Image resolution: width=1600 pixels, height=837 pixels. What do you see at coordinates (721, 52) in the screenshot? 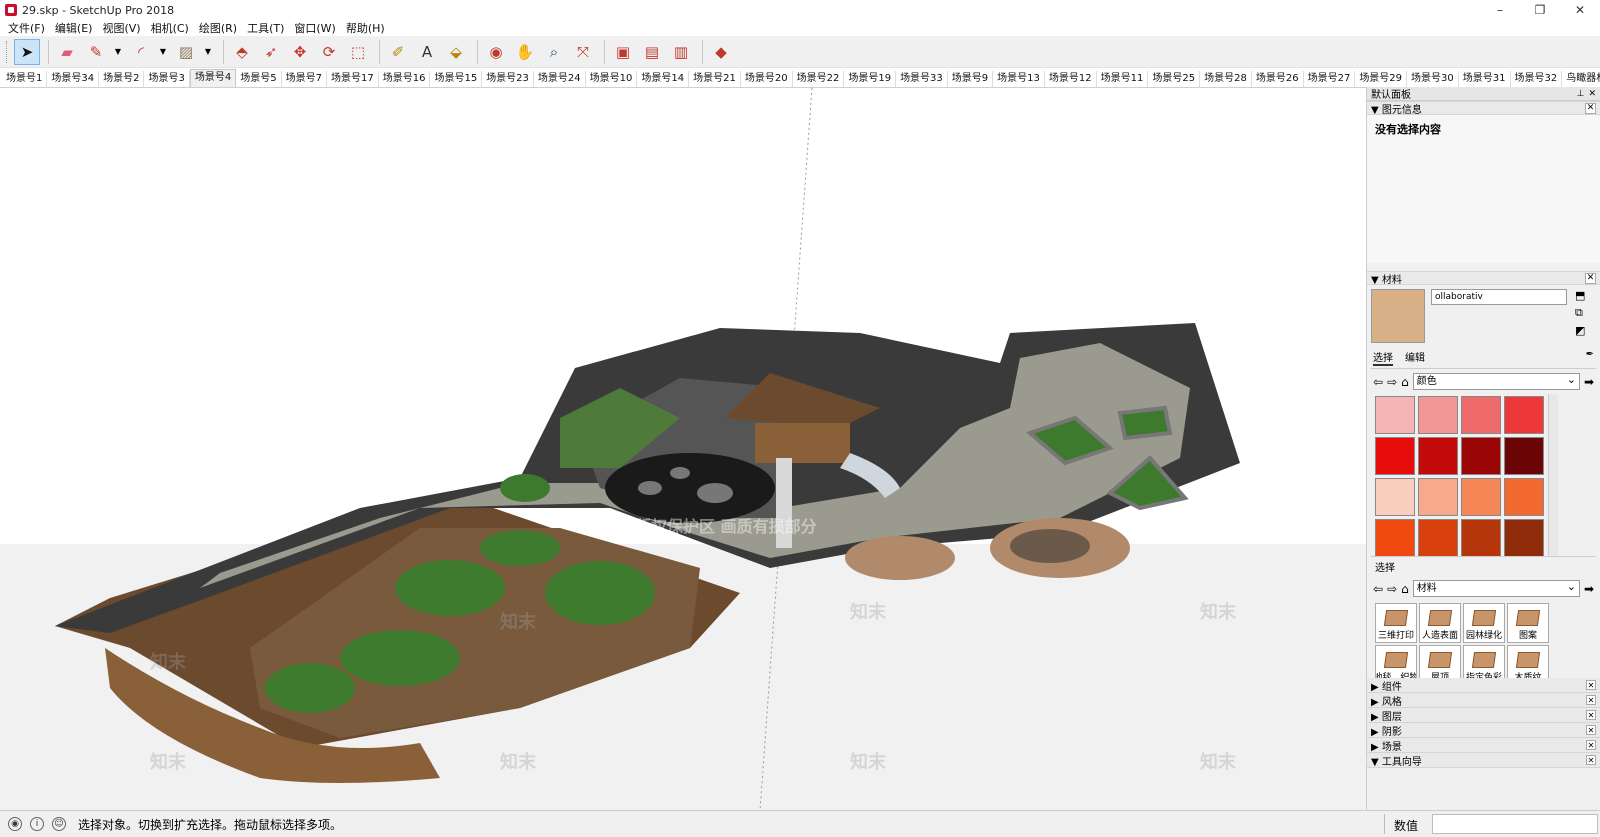
I see `extension-manager-icon: ◆` at bounding box center [721, 52].